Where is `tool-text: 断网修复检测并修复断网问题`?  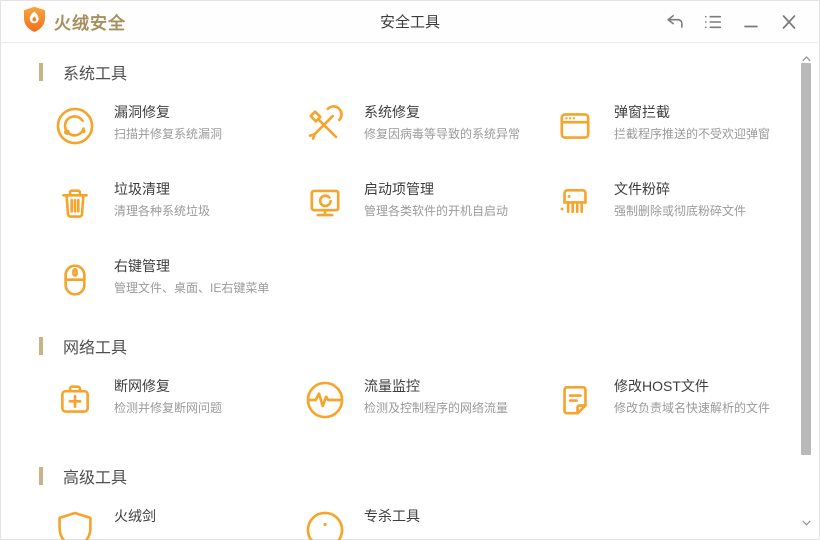 tool-text: 断网修复检测并修复断网问题 is located at coordinates (168, 395).